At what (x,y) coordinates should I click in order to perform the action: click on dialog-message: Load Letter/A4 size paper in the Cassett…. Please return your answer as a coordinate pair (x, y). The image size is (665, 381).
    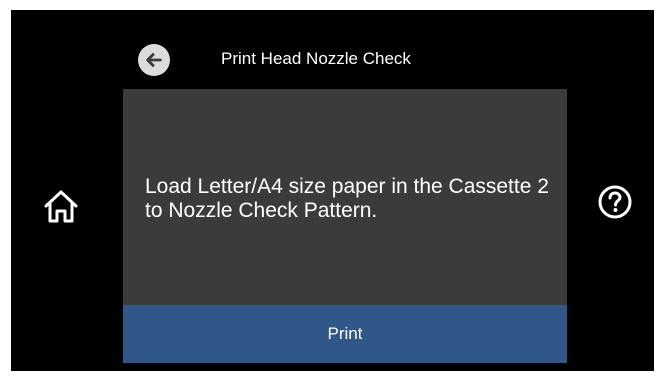
    Looking at the image, I should click on (347, 198).